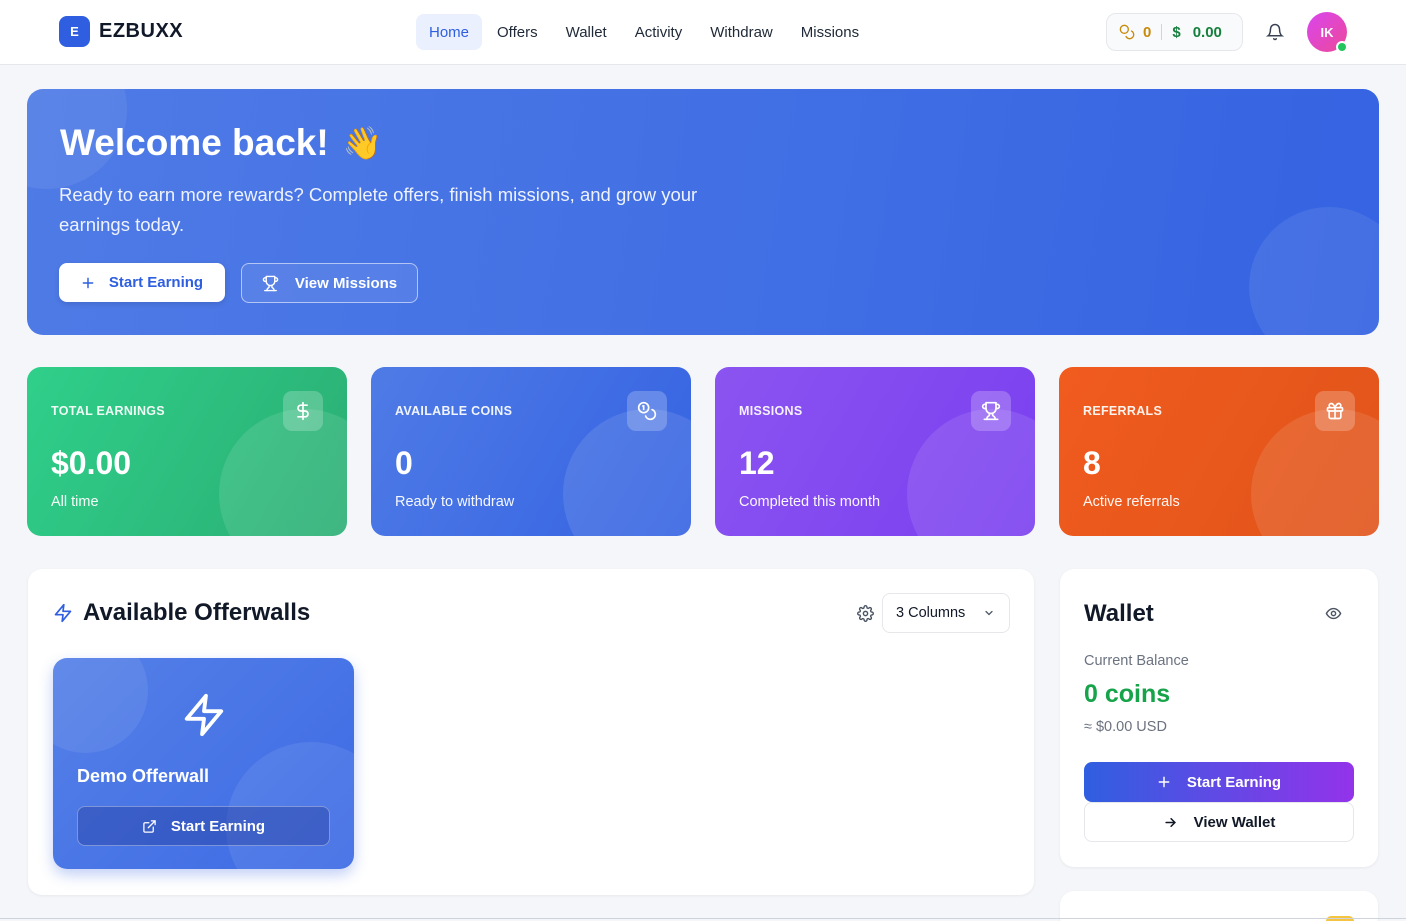 The width and height of the screenshot is (1406, 921). I want to click on stat-label: TOTAL EARNINGS, so click(108, 411).